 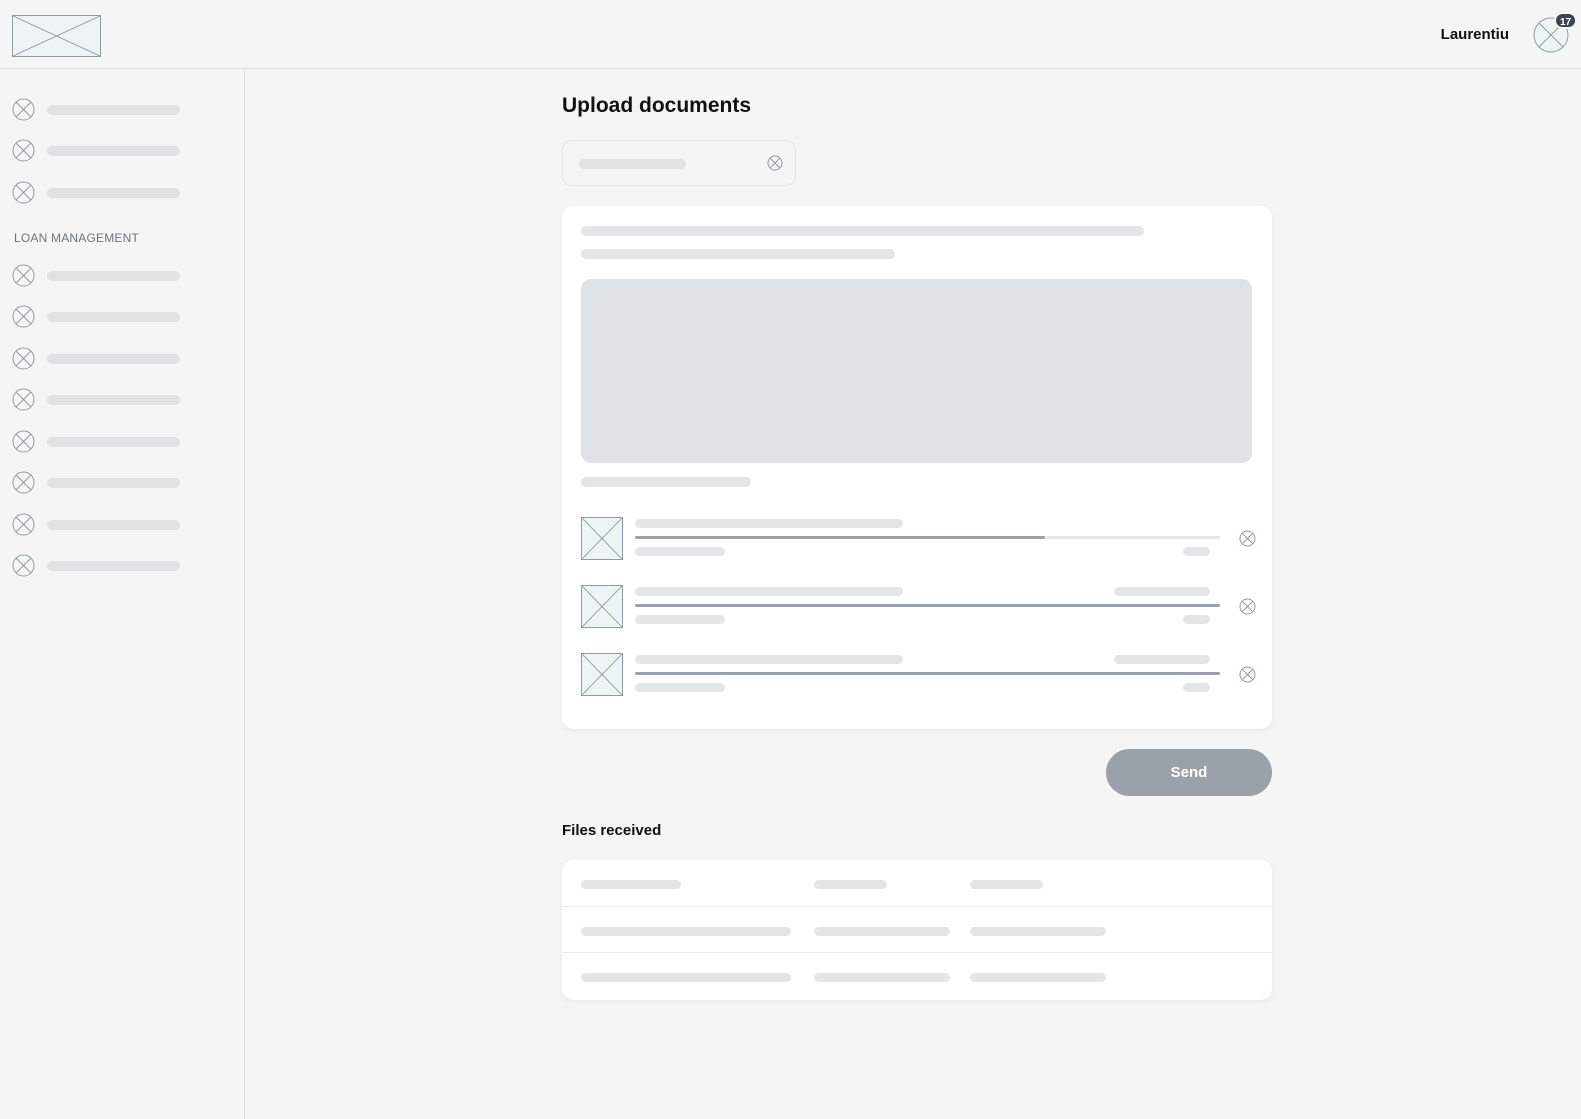 What do you see at coordinates (666, 482) in the screenshot?
I see `dropzone-hint-placeholder` at bounding box center [666, 482].